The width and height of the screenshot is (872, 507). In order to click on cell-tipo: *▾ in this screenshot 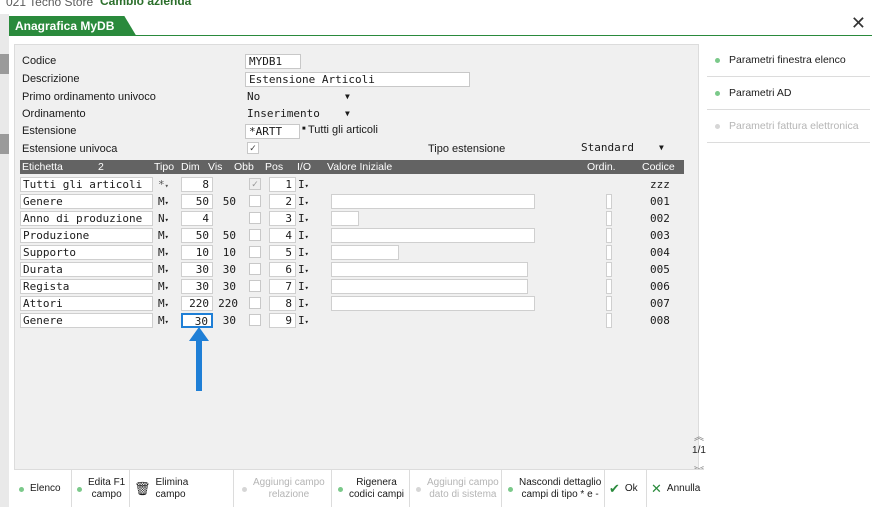, I will do `click(163, 184)`.